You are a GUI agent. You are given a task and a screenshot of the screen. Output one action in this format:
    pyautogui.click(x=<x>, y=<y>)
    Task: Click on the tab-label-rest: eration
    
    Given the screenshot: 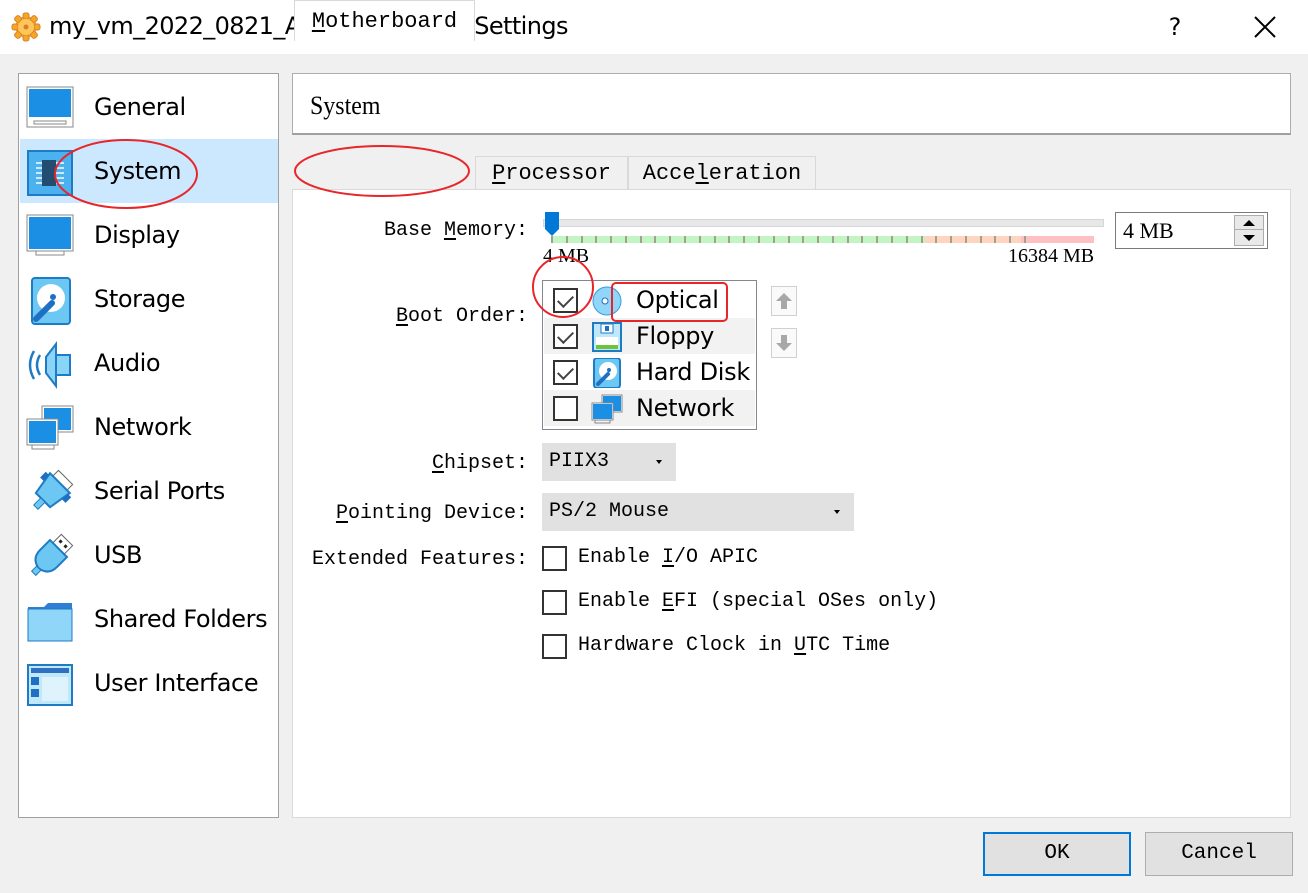 What is the action you would take?
    pyautogui.click(x=755, y=173)
    